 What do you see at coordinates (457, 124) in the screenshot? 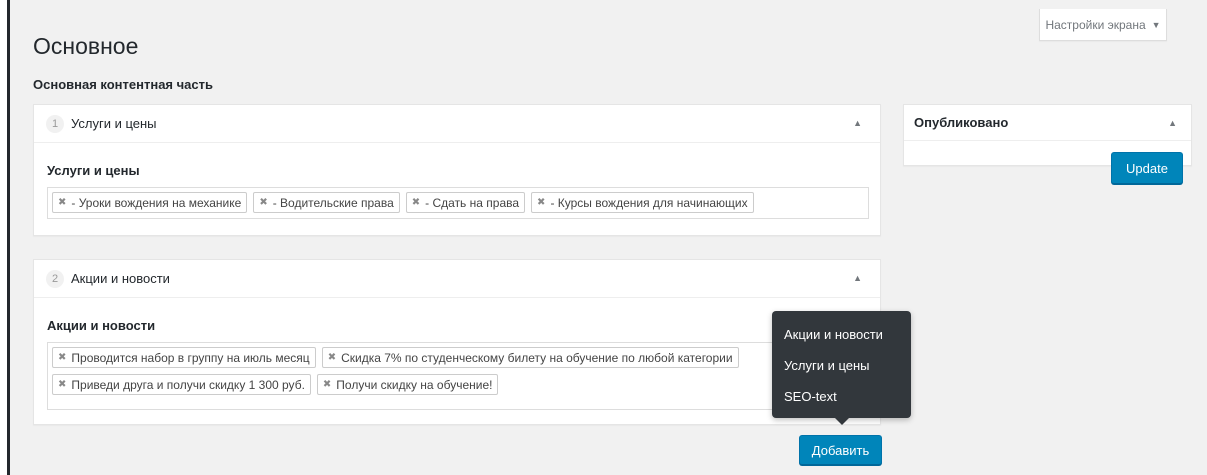
I see `layout-handle: 1 Услуги и цены ▲` at bounding box center [457, 124].